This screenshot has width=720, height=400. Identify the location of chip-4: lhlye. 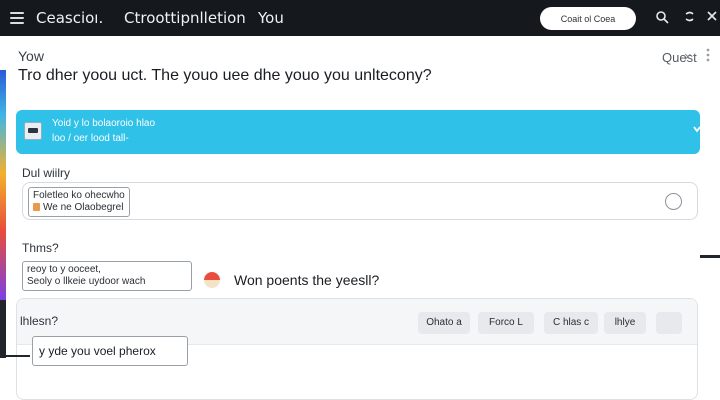
(625, 323).